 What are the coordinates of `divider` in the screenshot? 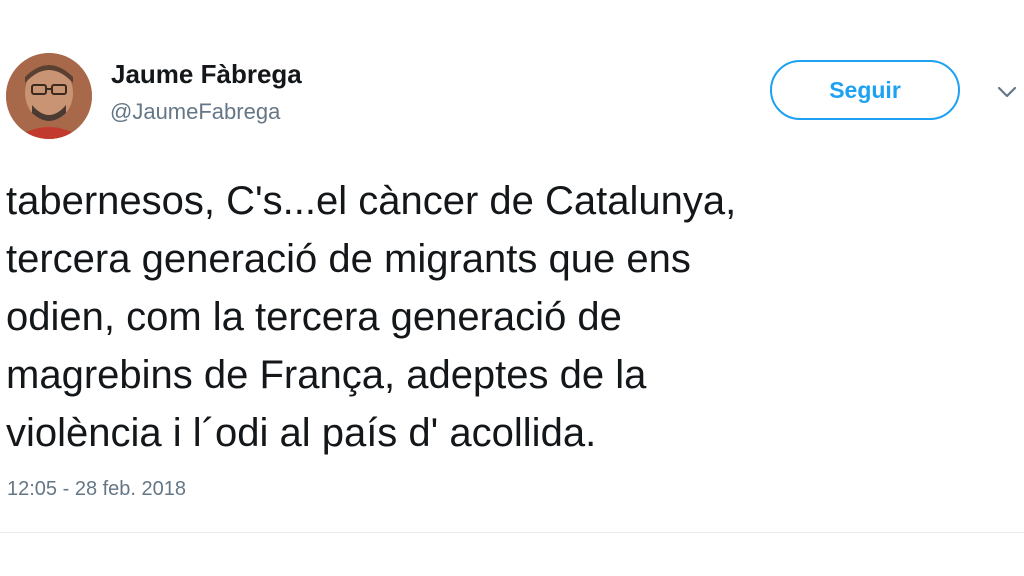 It's located at (512, 532).